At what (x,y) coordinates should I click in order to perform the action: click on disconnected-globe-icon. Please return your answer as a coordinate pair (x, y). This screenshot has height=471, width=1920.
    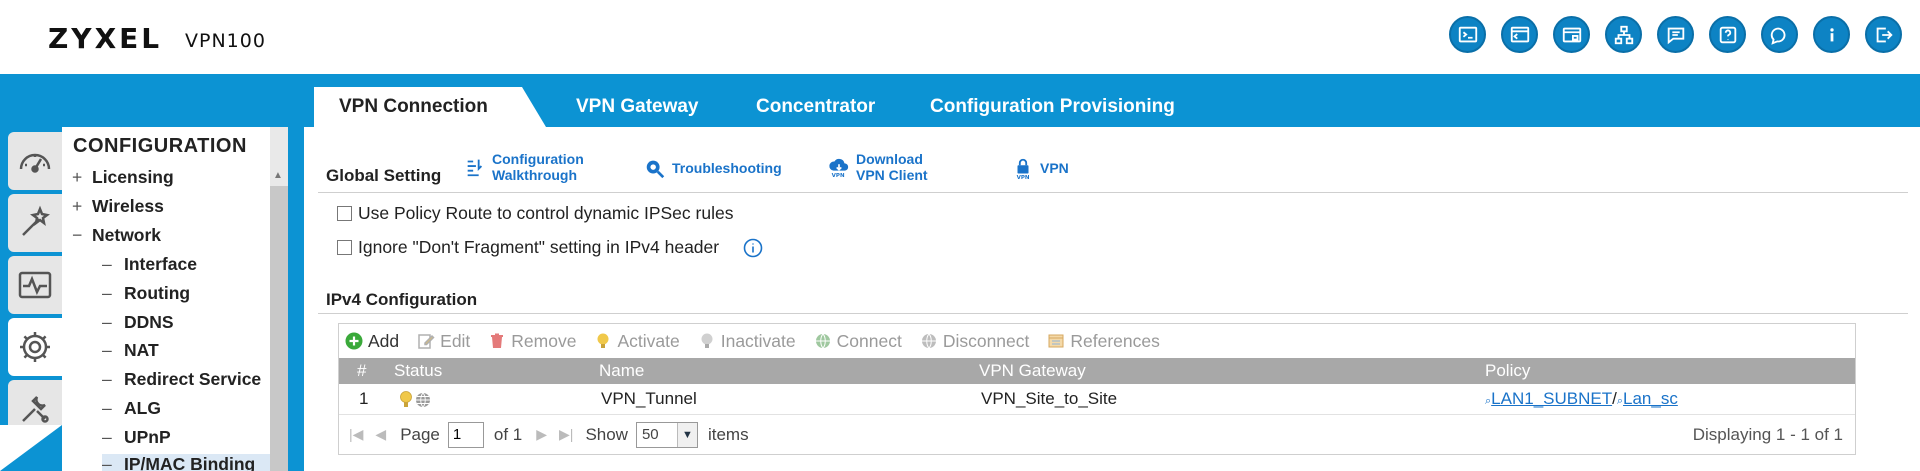
    Looking at the image, I should click on (423, 400).